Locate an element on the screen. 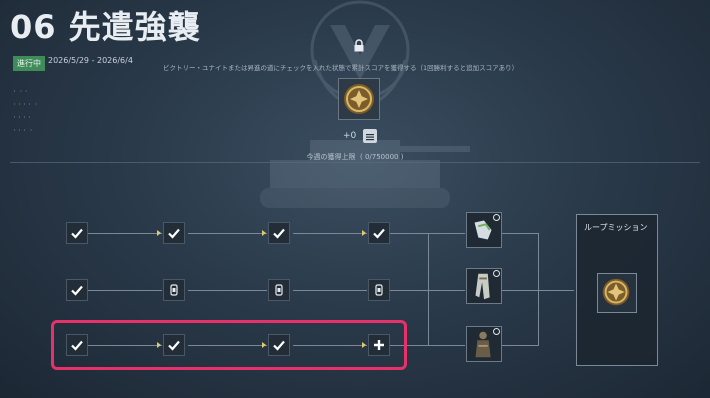  list-button is located at coordinates (370, 136).